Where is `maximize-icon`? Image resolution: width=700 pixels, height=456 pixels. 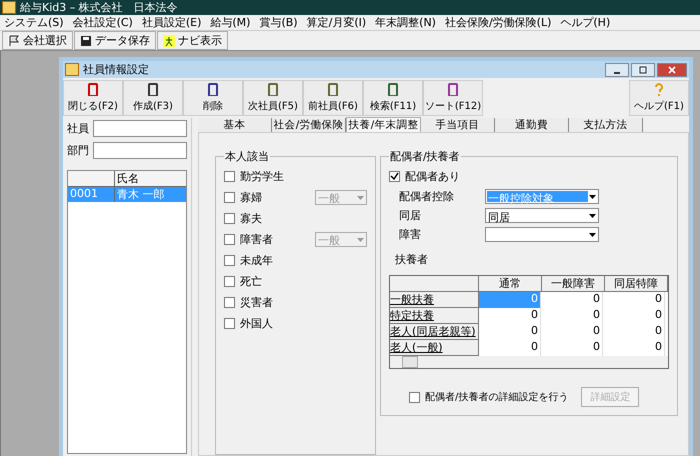
maximize-icon is located at coordinates (643, 70).